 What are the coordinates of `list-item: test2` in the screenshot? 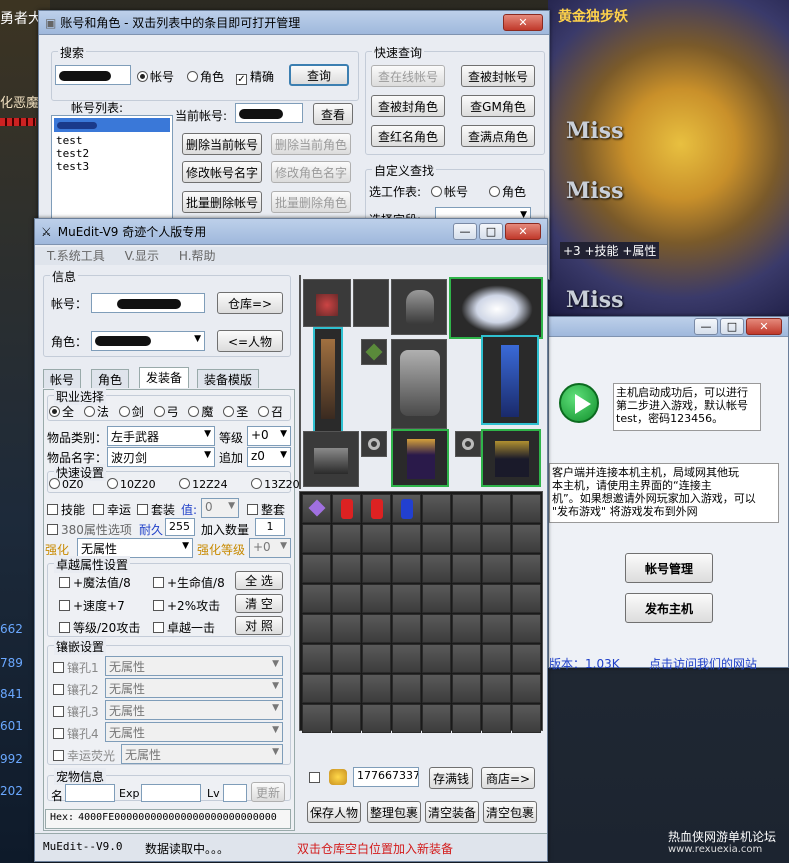 It's located at (112, 153).